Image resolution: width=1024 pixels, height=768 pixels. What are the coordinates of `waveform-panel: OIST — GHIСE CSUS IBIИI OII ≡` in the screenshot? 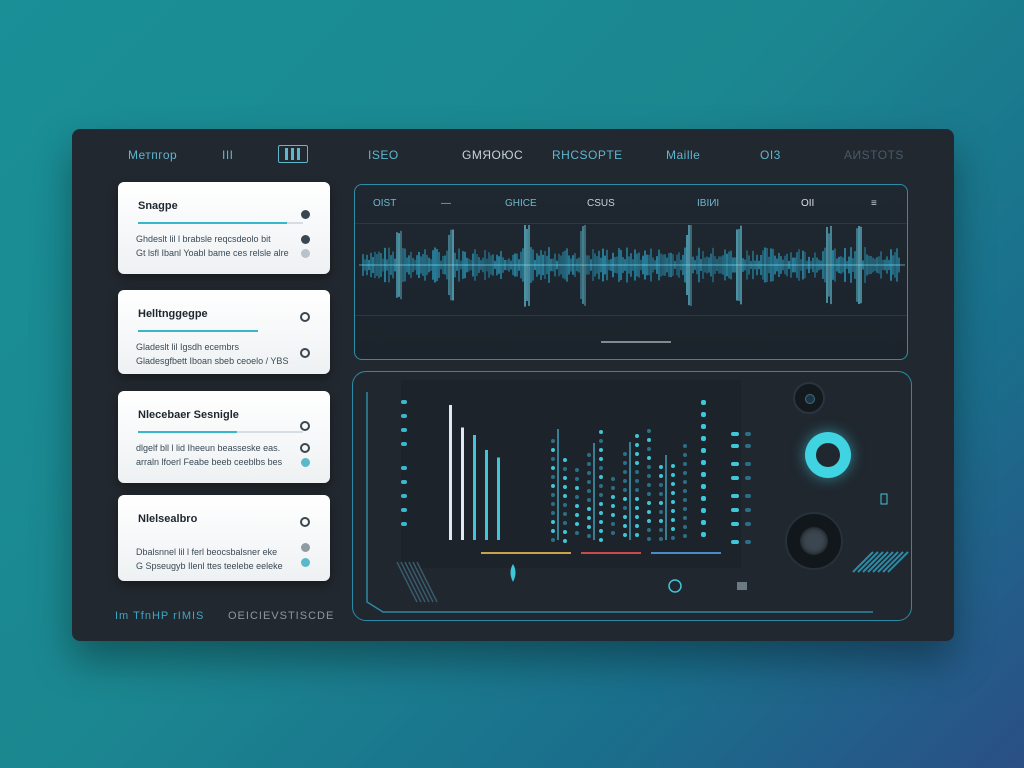 It's located at (631, 272).